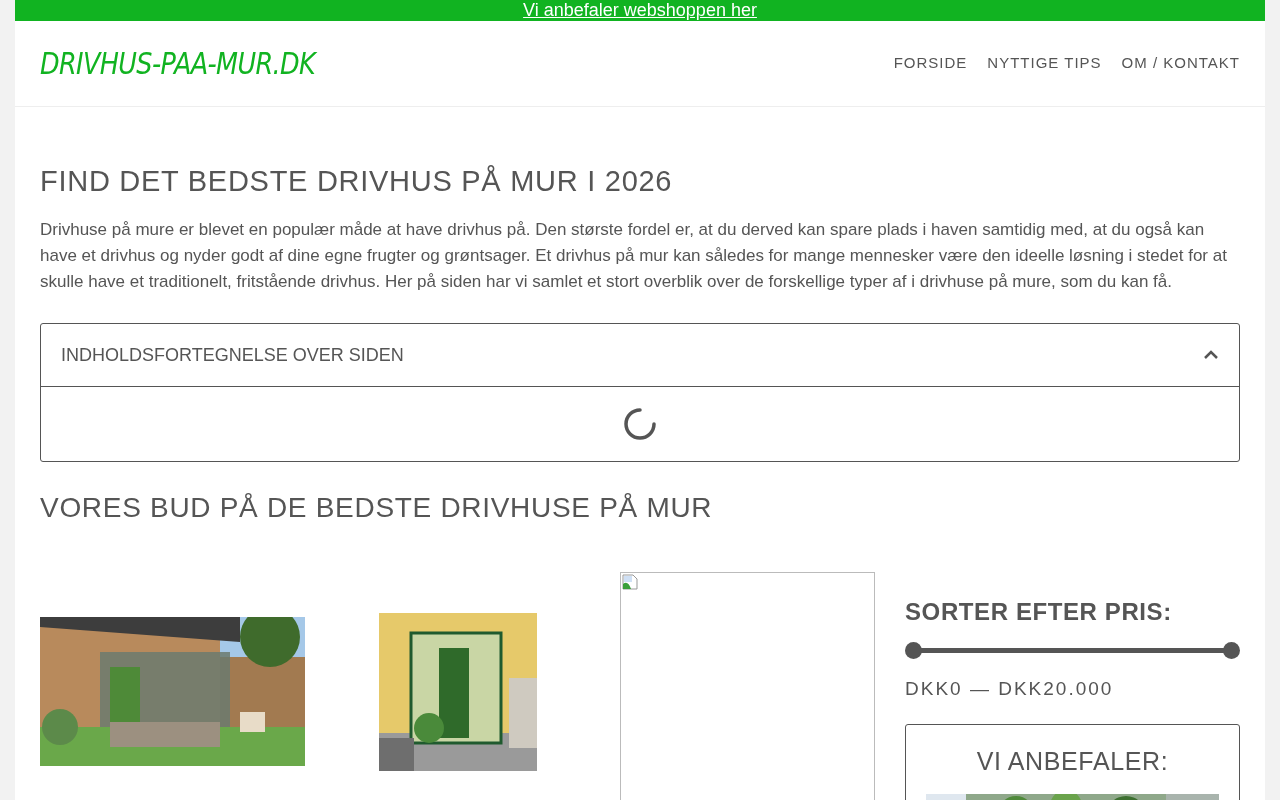  What do you see at coordinates (1180, 63) in the screenshot?
I see `nav-link: OM / KONTAKT` at bounding box center [1180, 63].